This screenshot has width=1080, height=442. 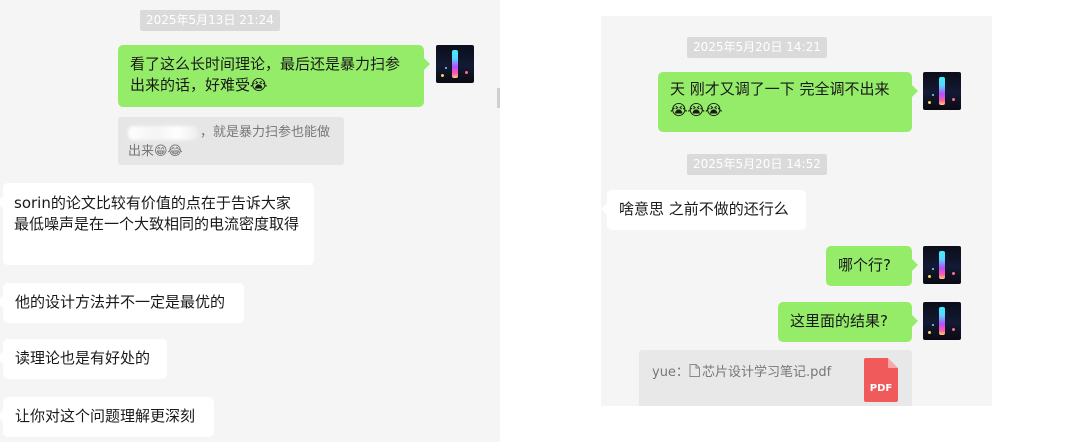 I want to click on message-text: 让你对这个问题理解更深刻, so click(x=105, y=416).